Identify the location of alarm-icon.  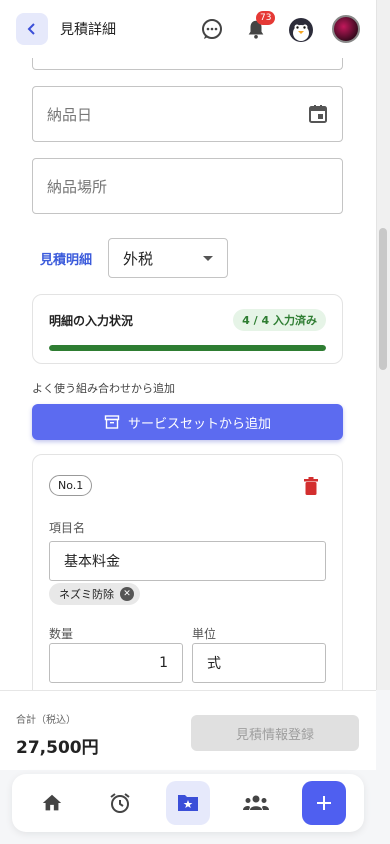
(120, 803).